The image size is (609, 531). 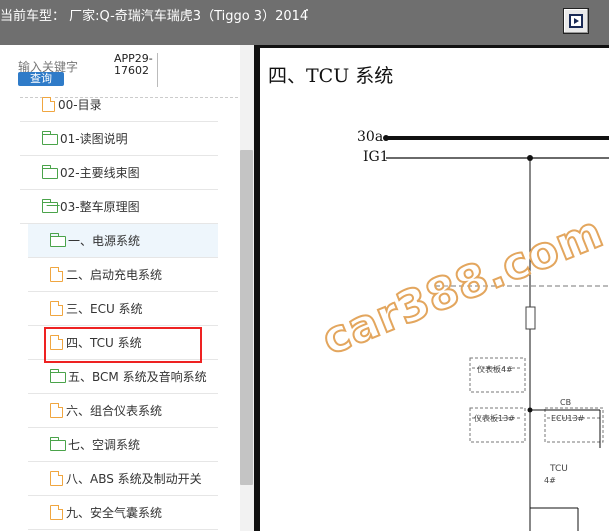 I want to click on rail-ig1-label: IG1, so click(x=376, y=157).